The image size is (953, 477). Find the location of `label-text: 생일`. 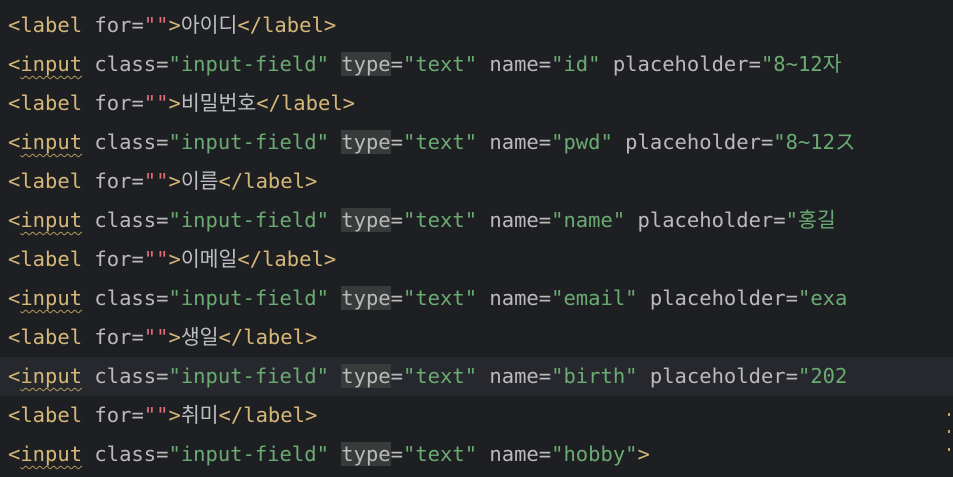

label-text: 생일 is located at coordinates (199, 337).